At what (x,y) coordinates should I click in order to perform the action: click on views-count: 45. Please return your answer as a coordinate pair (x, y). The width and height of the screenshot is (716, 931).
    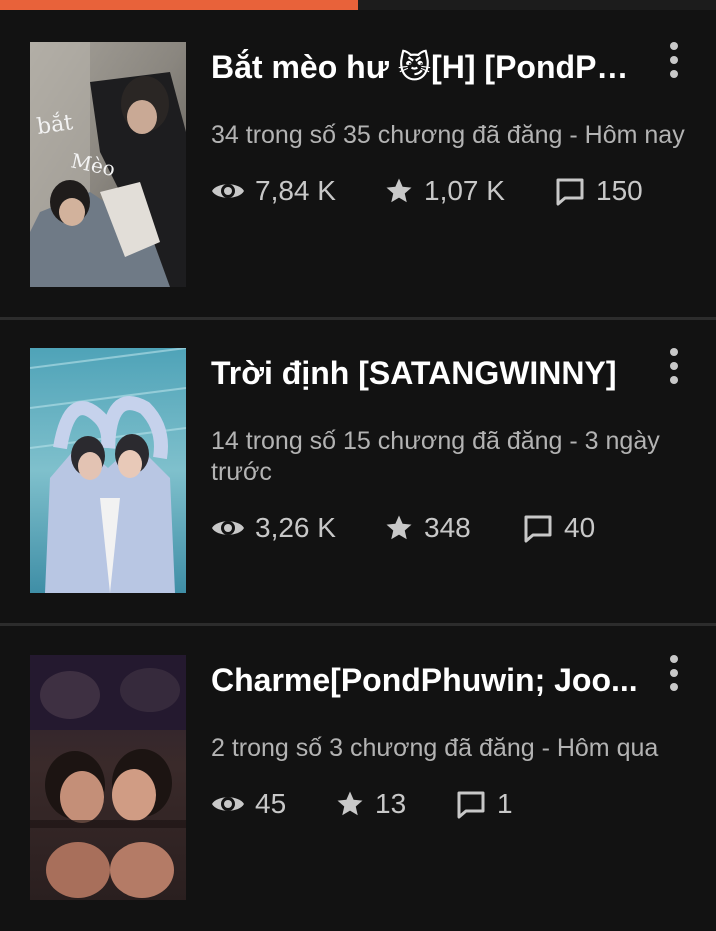
    Looking at the image, I should click on (271, 803).